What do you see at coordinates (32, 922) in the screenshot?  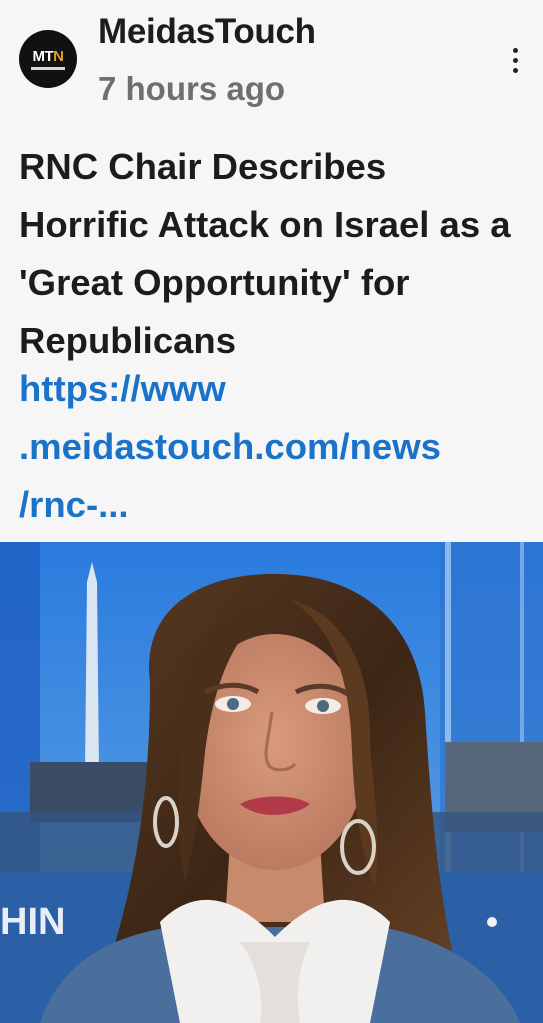 I see `image-caption-fragment: HIN` at bounding box center [32, 922].